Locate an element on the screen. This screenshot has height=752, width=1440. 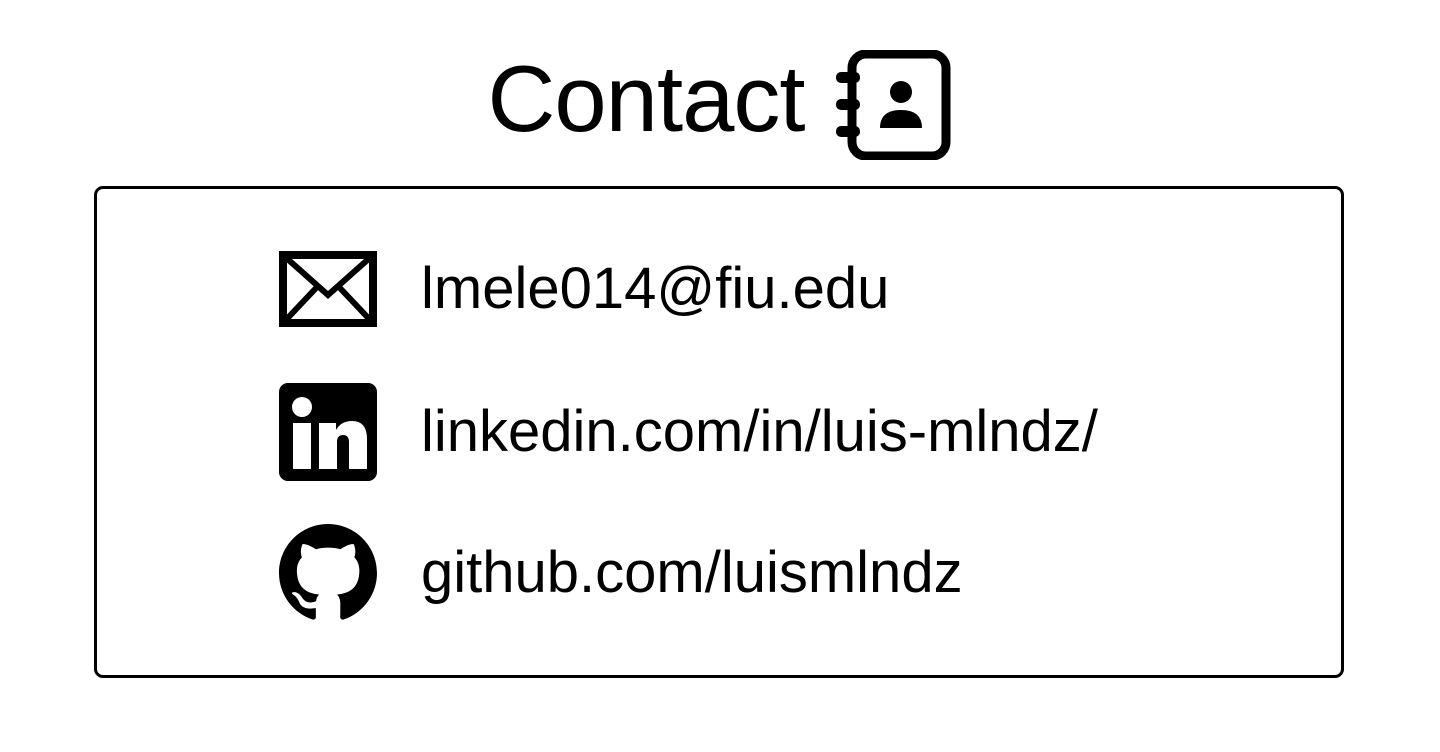
email-link: lmele014@fiu.edu is located at coordinates (655, 289).